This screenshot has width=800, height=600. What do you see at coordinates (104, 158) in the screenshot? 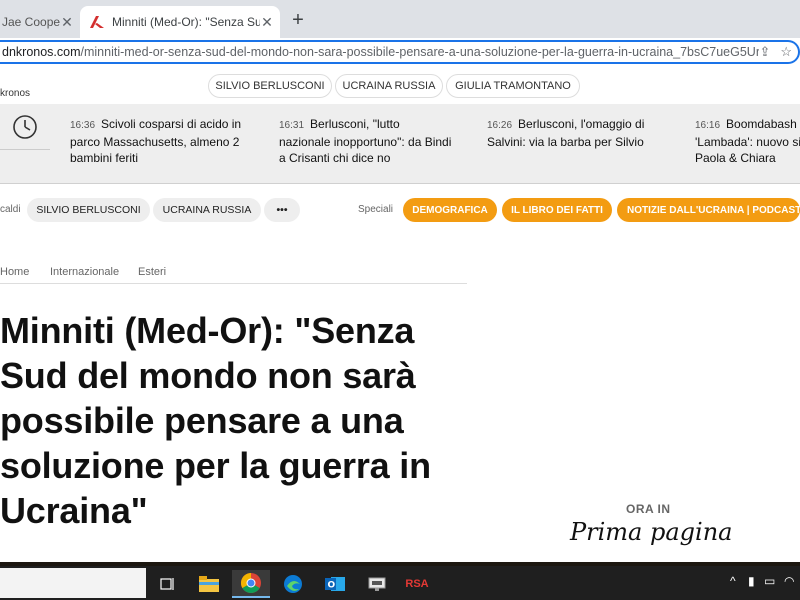
I see `ticker-text: bambini feriti` at bounding box center [104, 158].